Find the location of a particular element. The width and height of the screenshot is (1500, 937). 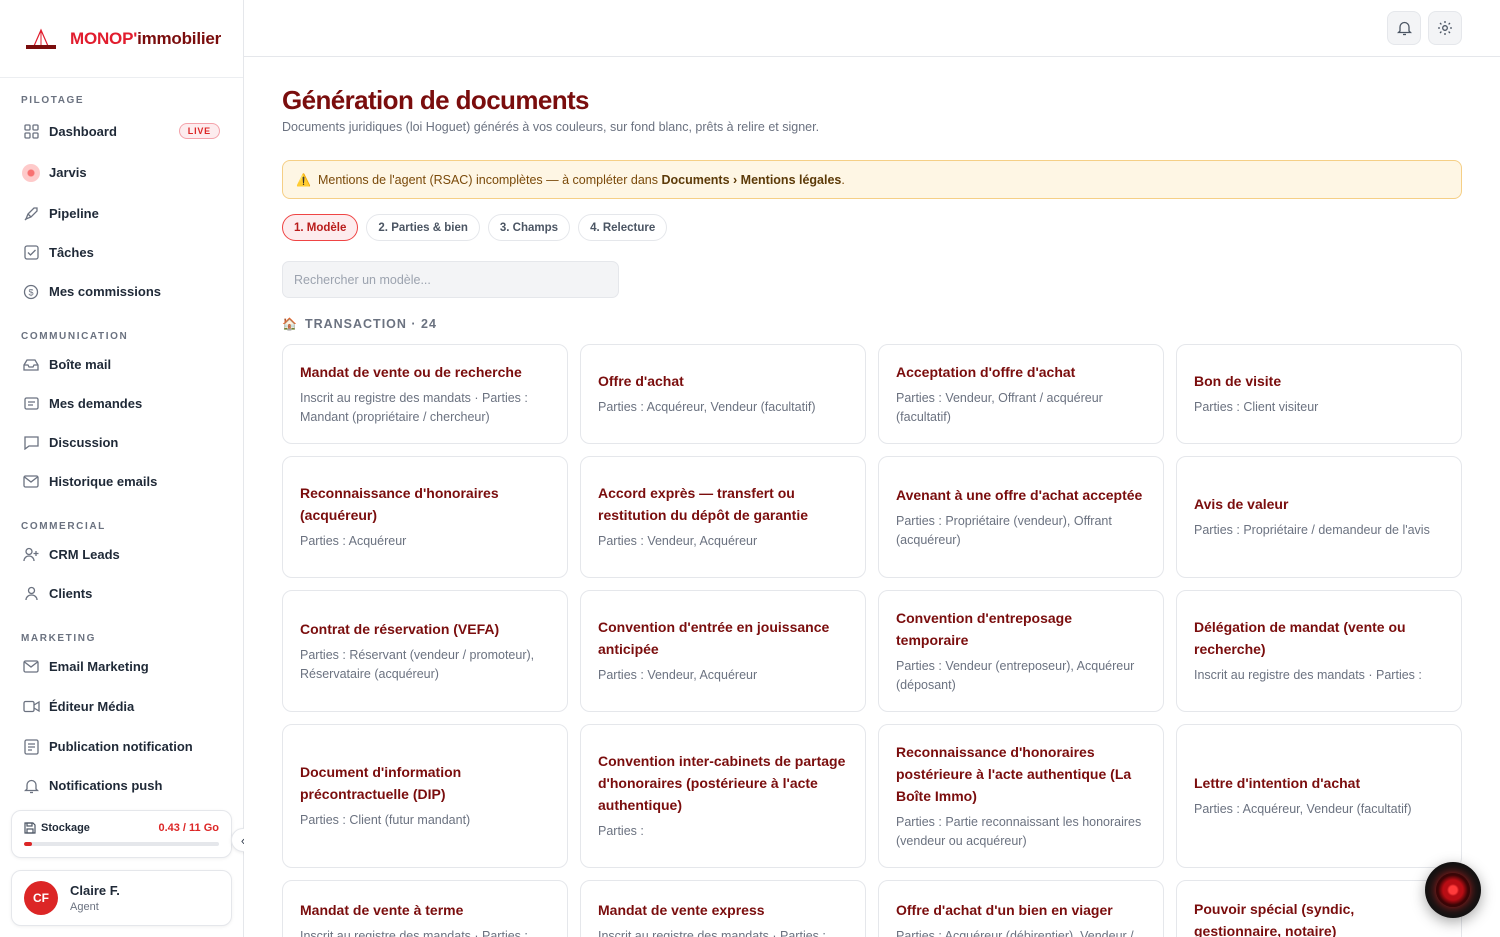

sidebar-item-editeur-media: Éditeur Média is located at coordinates (121, 706).